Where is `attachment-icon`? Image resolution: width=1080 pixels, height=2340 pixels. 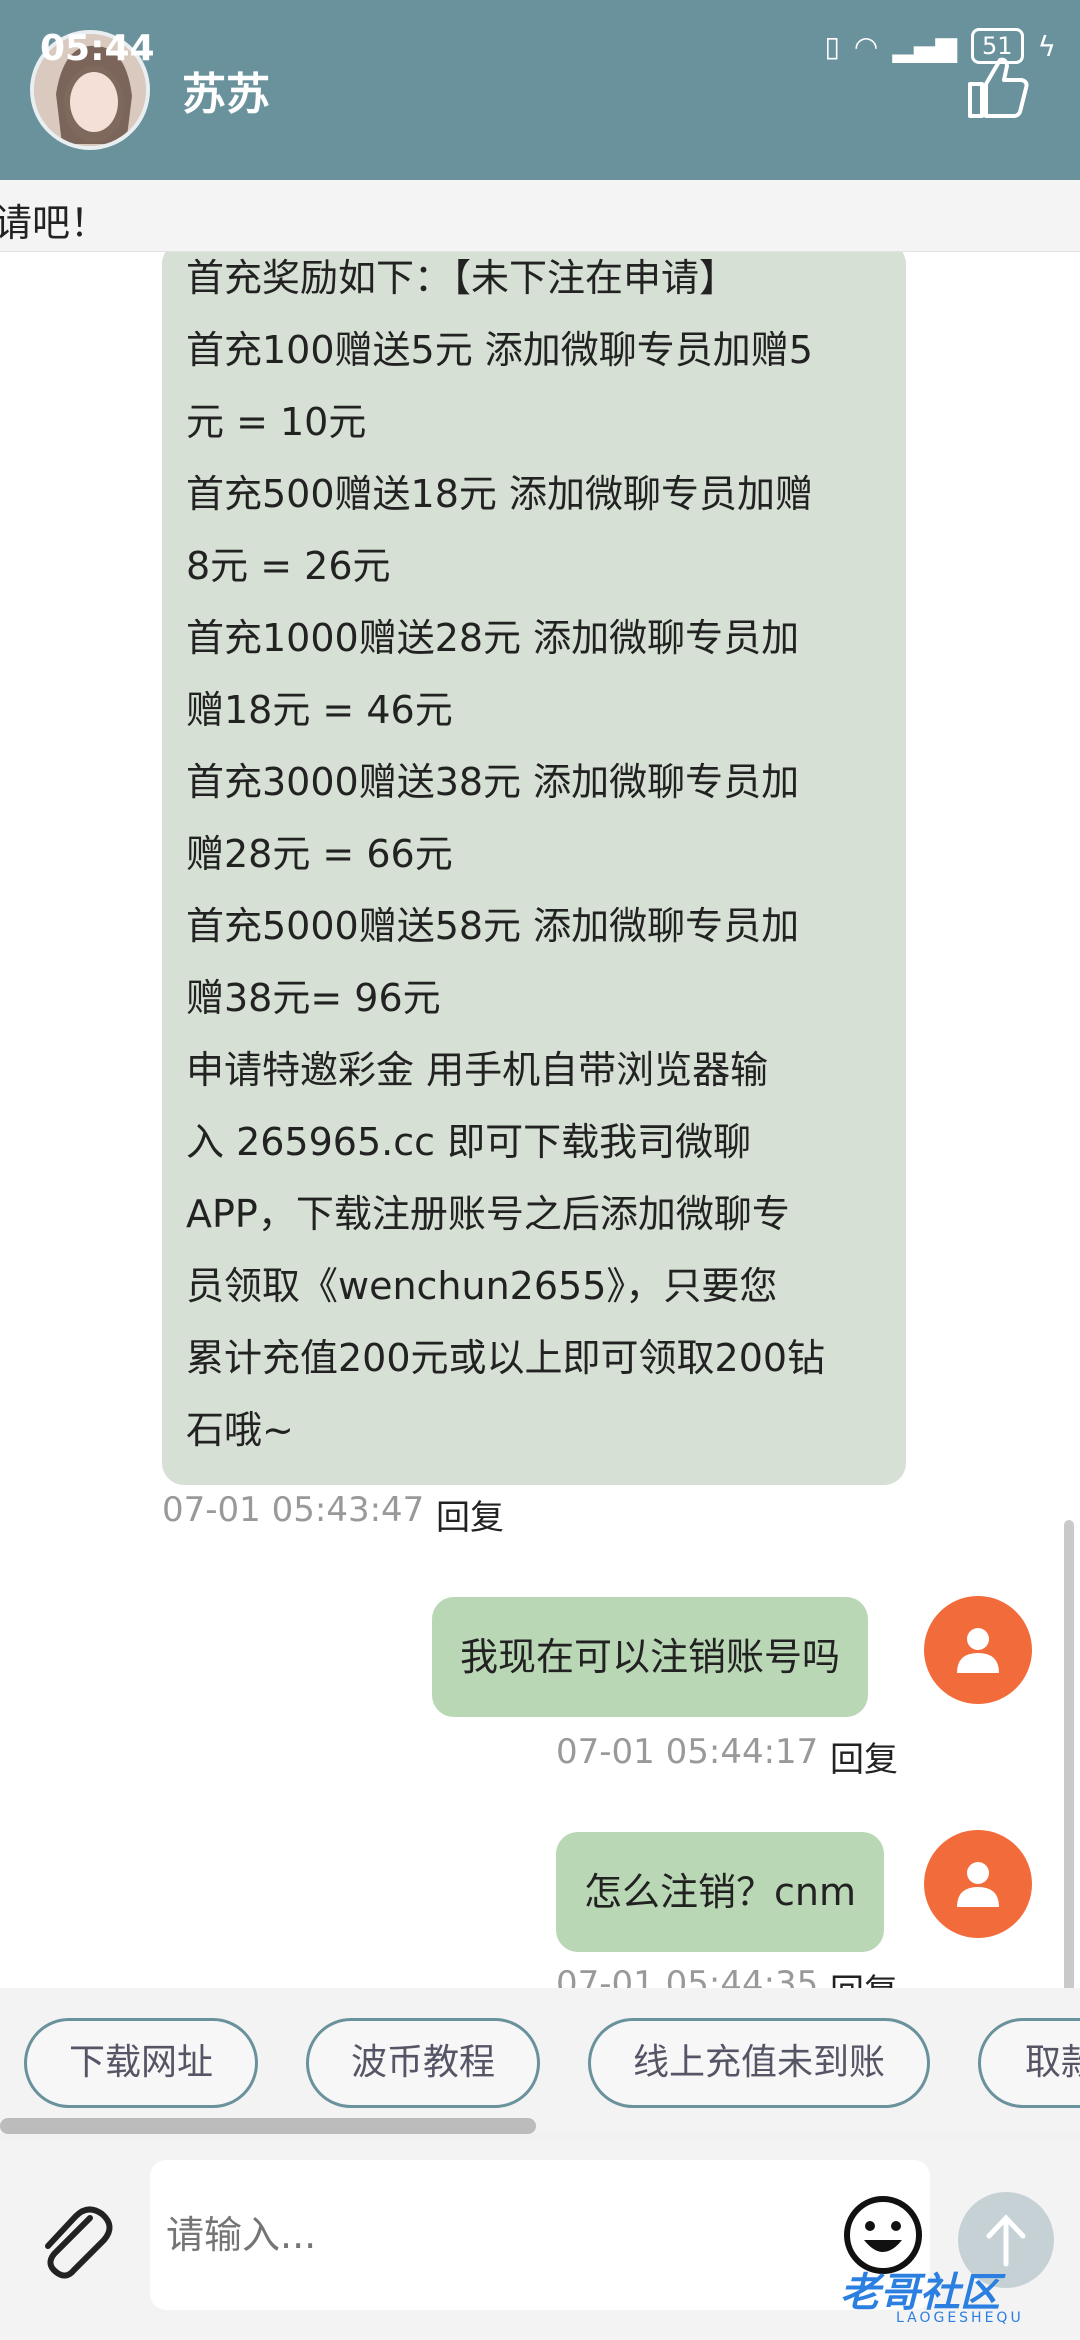
attachment-icon is located at coordinates (75, 2243).